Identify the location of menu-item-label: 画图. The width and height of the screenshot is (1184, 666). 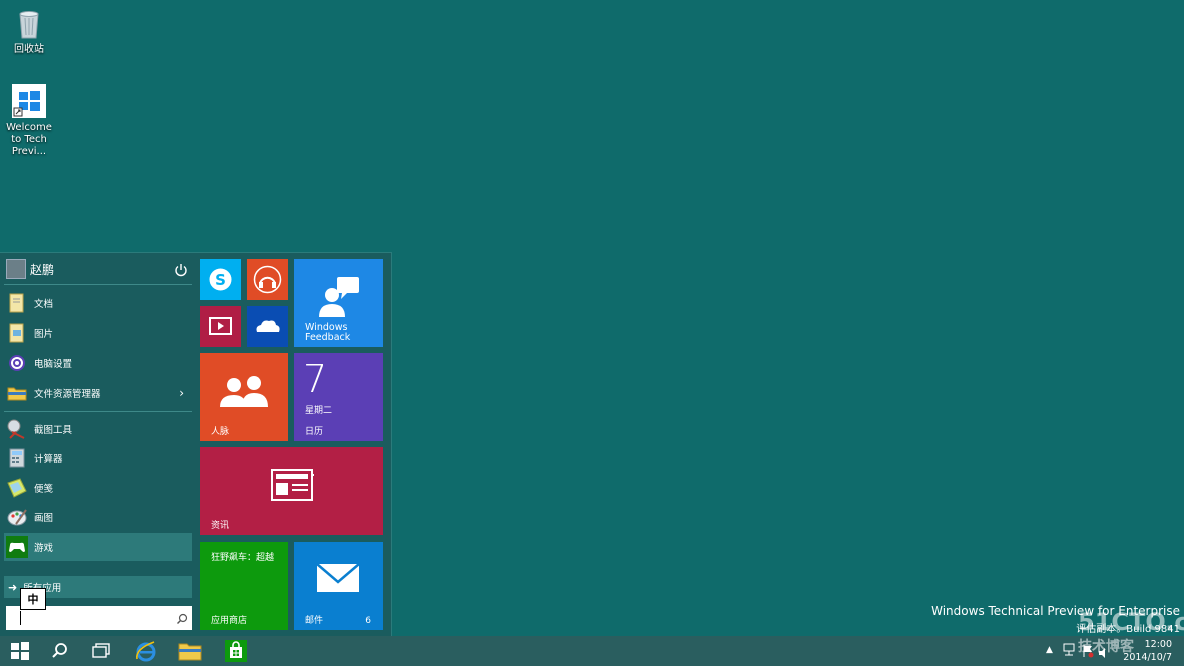
(44, 518).